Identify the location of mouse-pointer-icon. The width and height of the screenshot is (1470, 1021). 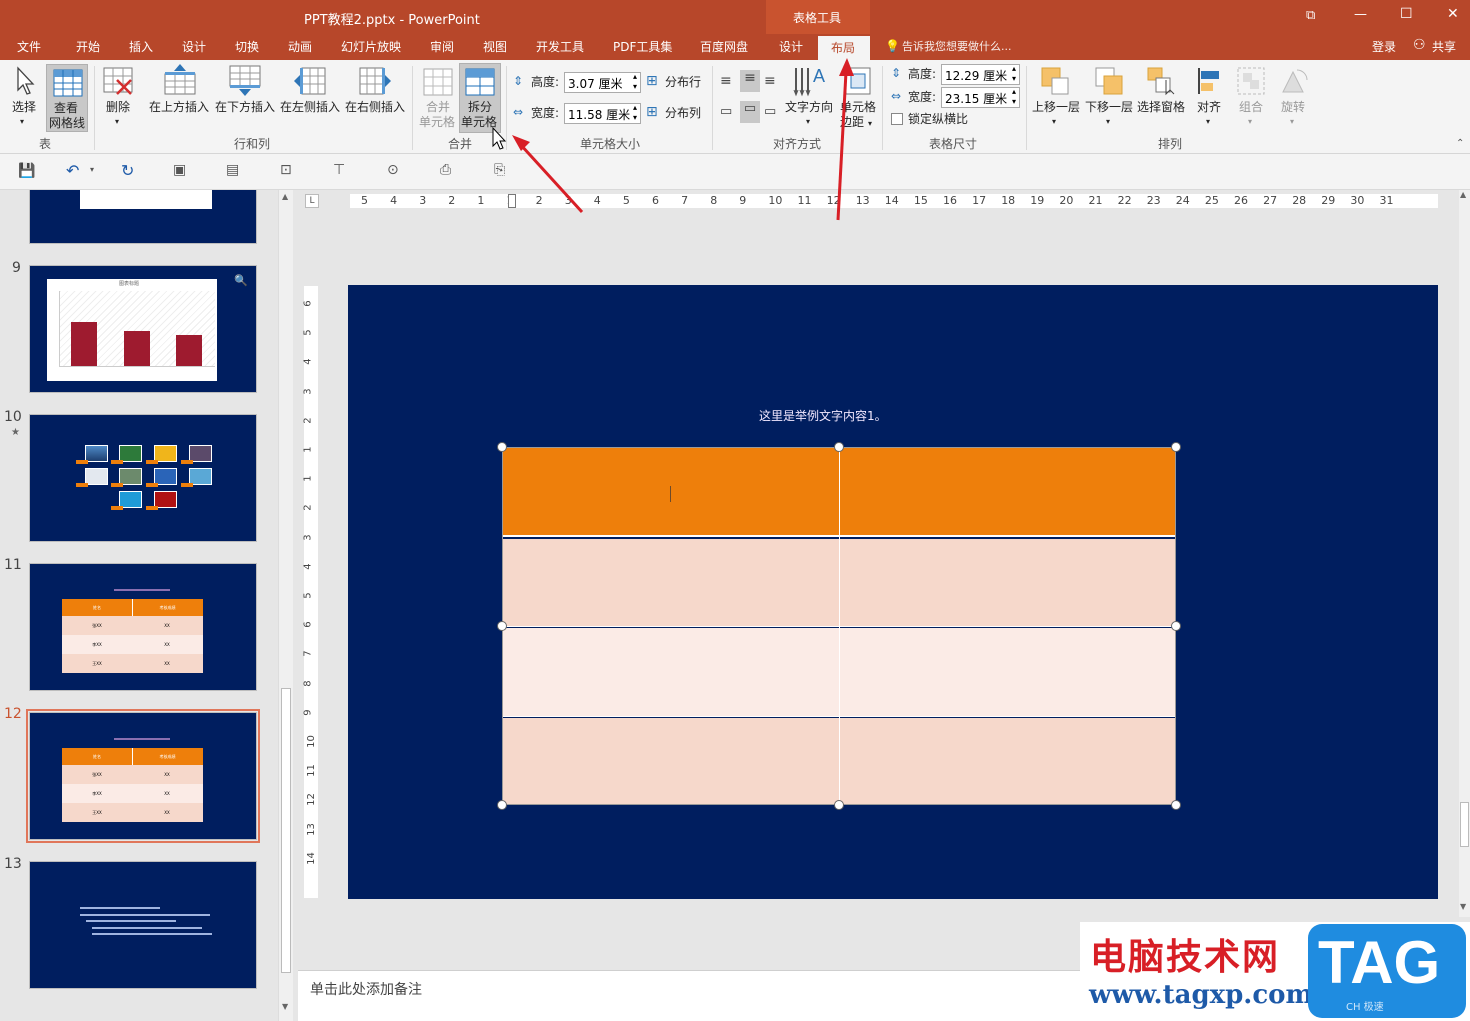
(499, 138).